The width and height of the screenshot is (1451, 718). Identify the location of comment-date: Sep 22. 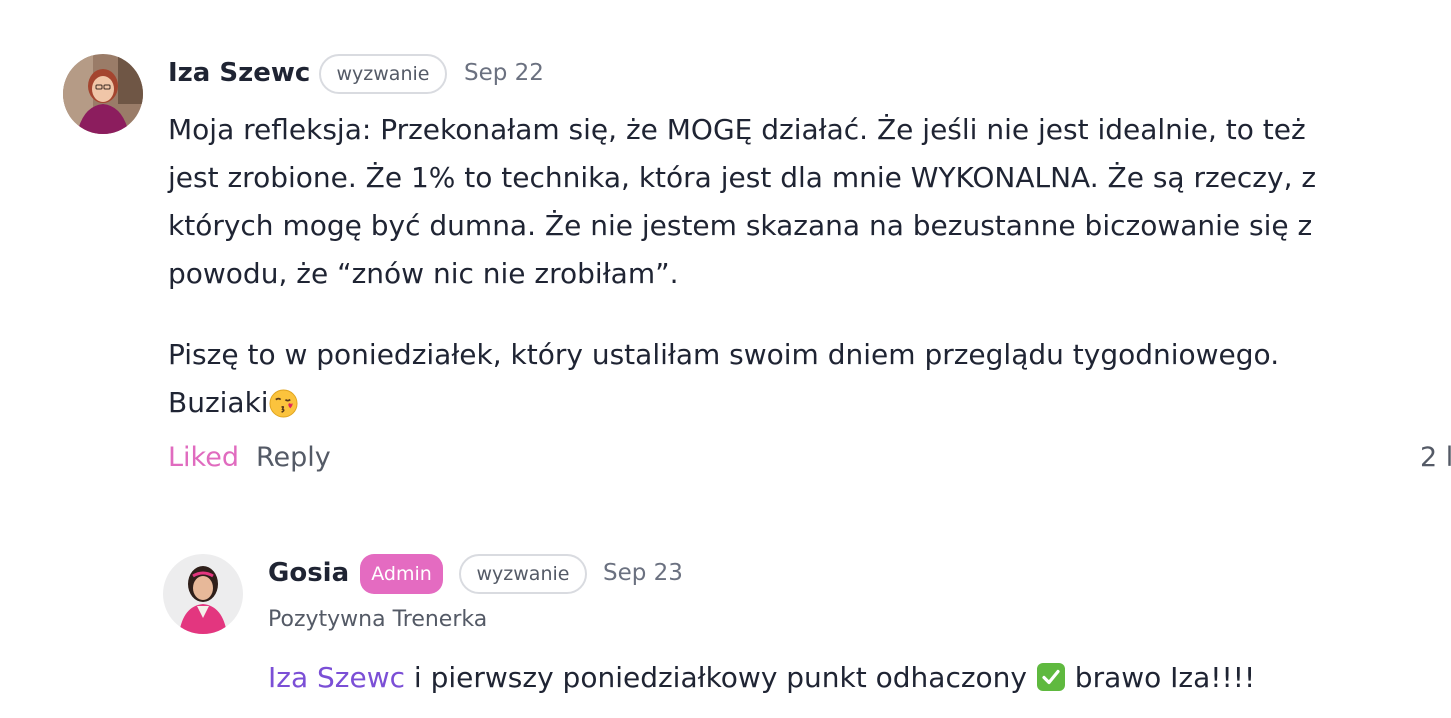
(504, 73).